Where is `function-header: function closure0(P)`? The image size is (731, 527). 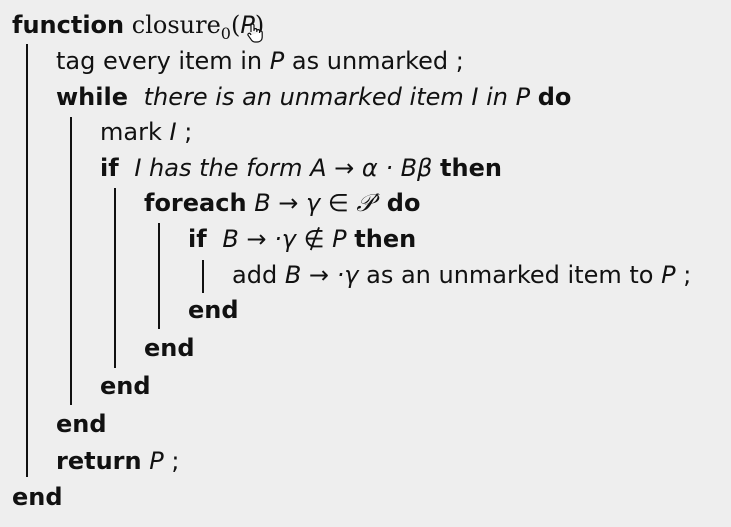
function-header: function closure0(P) is located at coordinates (138, 29).